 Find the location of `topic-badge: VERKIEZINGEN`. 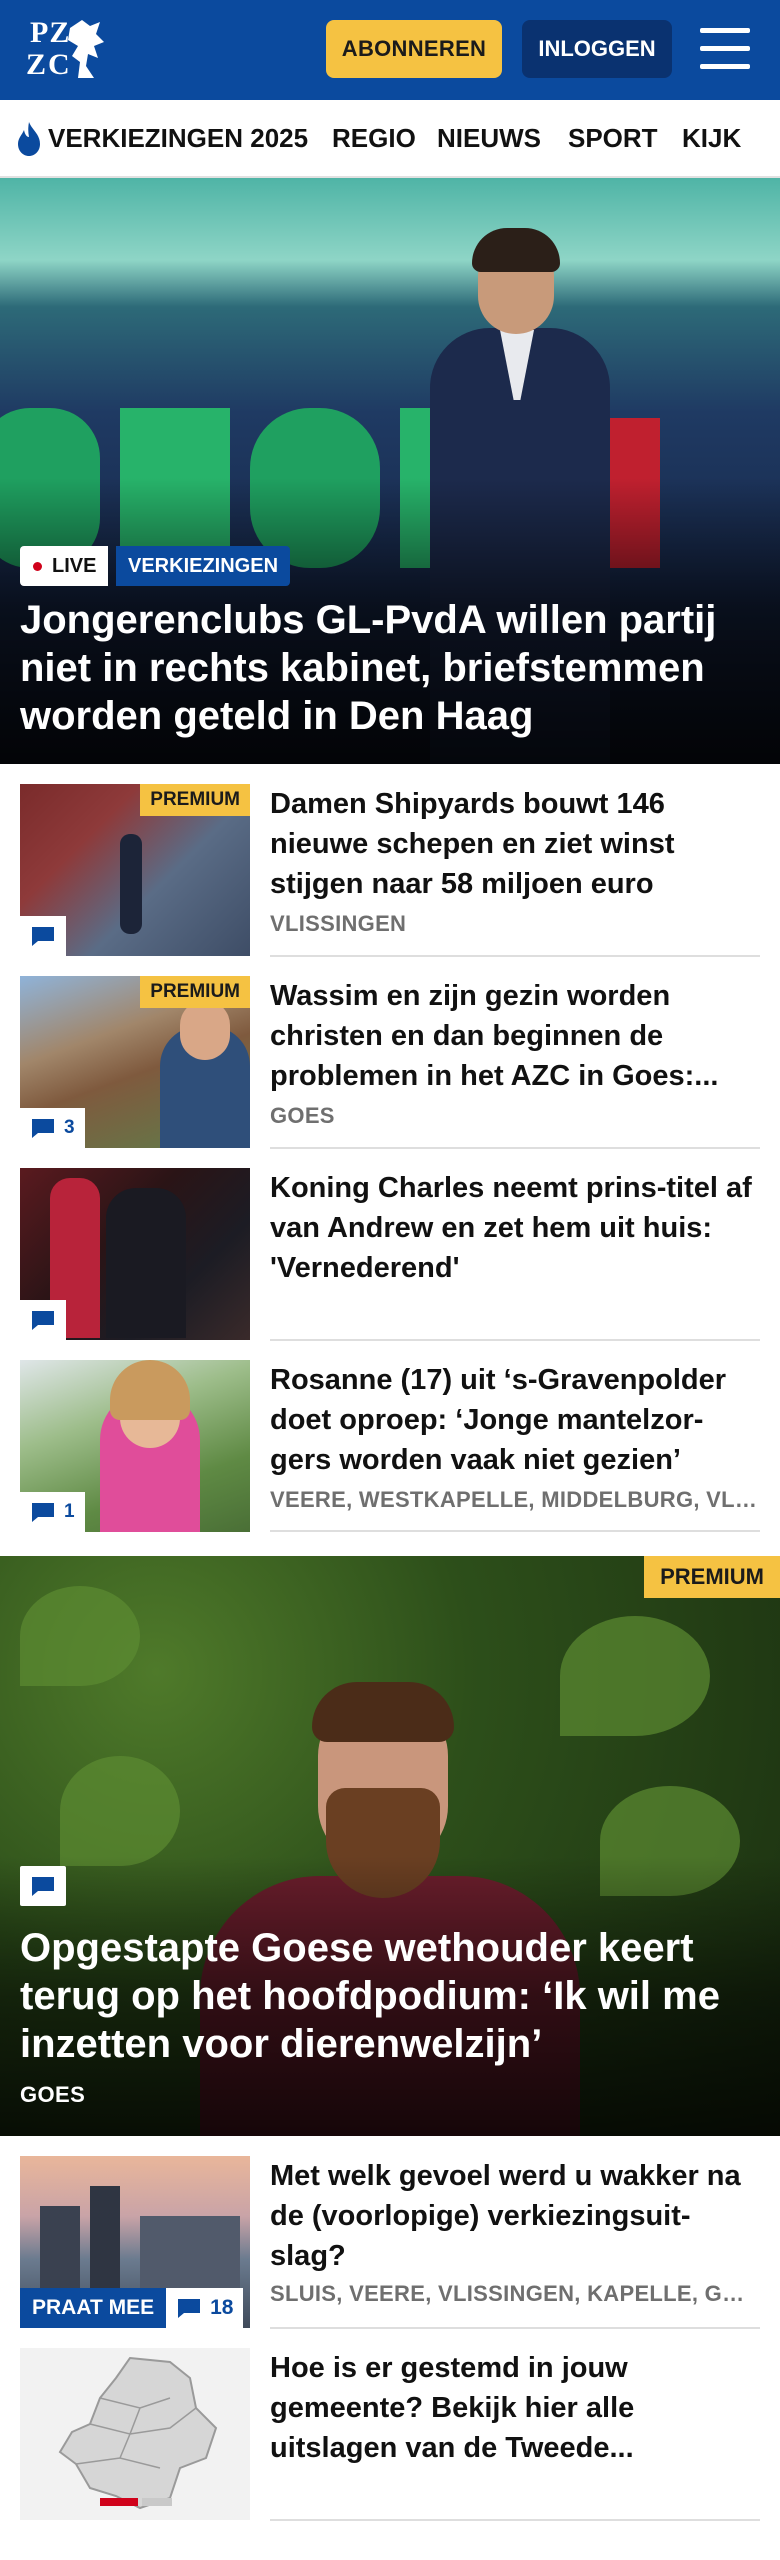

topic-badge: VERKIEZINGEN is located at coordinates (203, 566).